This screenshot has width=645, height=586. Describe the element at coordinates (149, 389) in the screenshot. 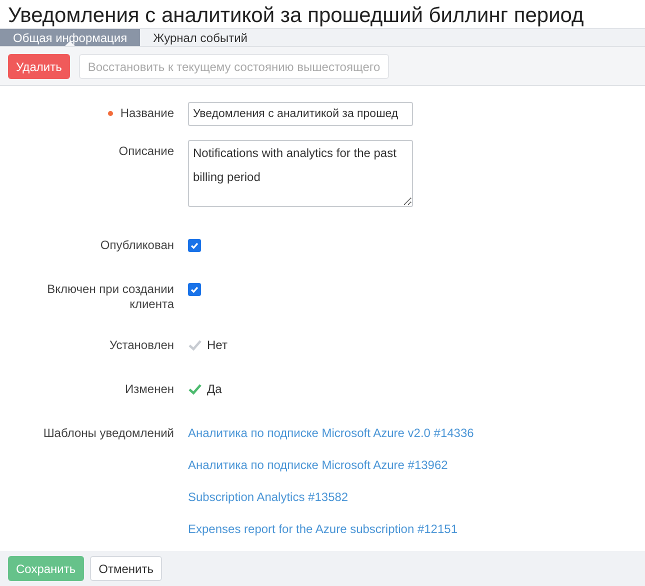

I see `field-label: Изменен` at that location.